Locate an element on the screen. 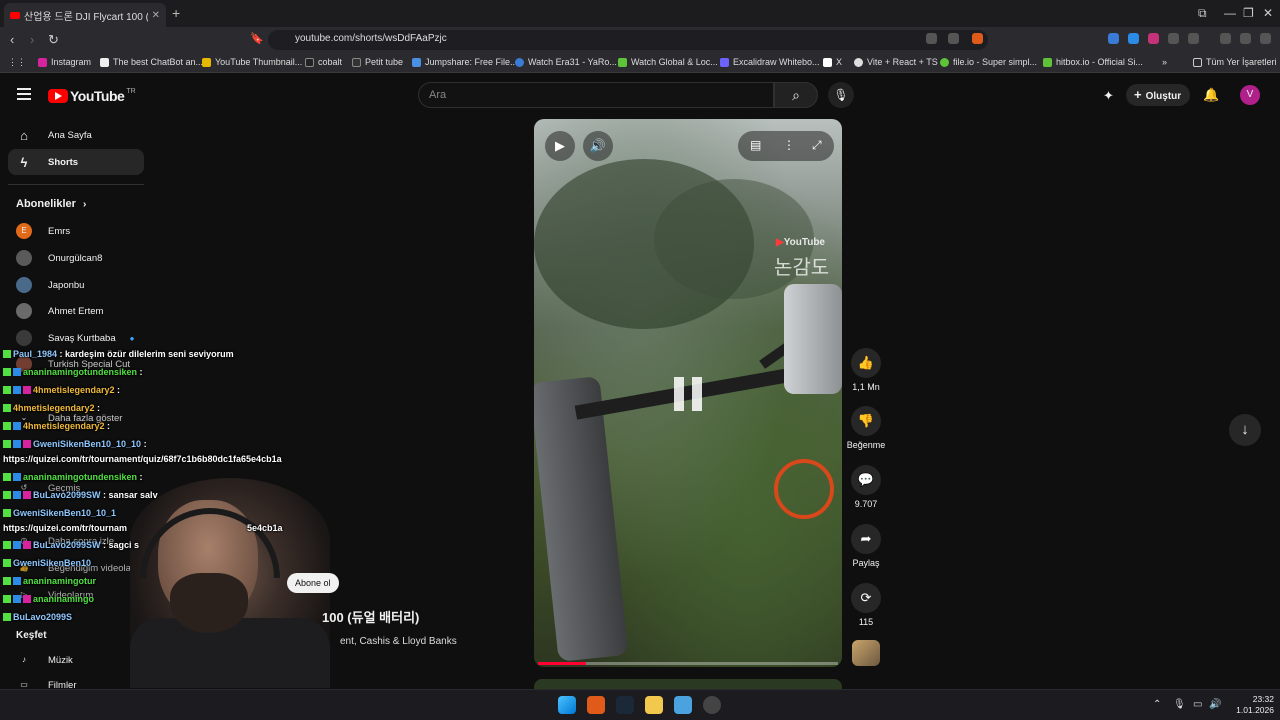 This screenshot has height=720, width=1280. notifications-bell-icon: 🔔 is located at coordinates (1211, 95).